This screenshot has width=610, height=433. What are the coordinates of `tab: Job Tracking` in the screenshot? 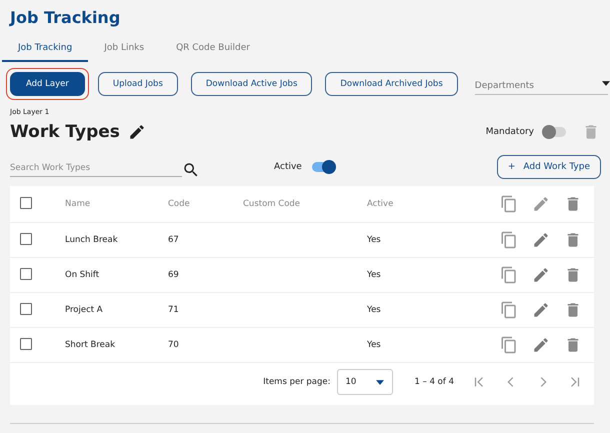 It's located at (45, 49).